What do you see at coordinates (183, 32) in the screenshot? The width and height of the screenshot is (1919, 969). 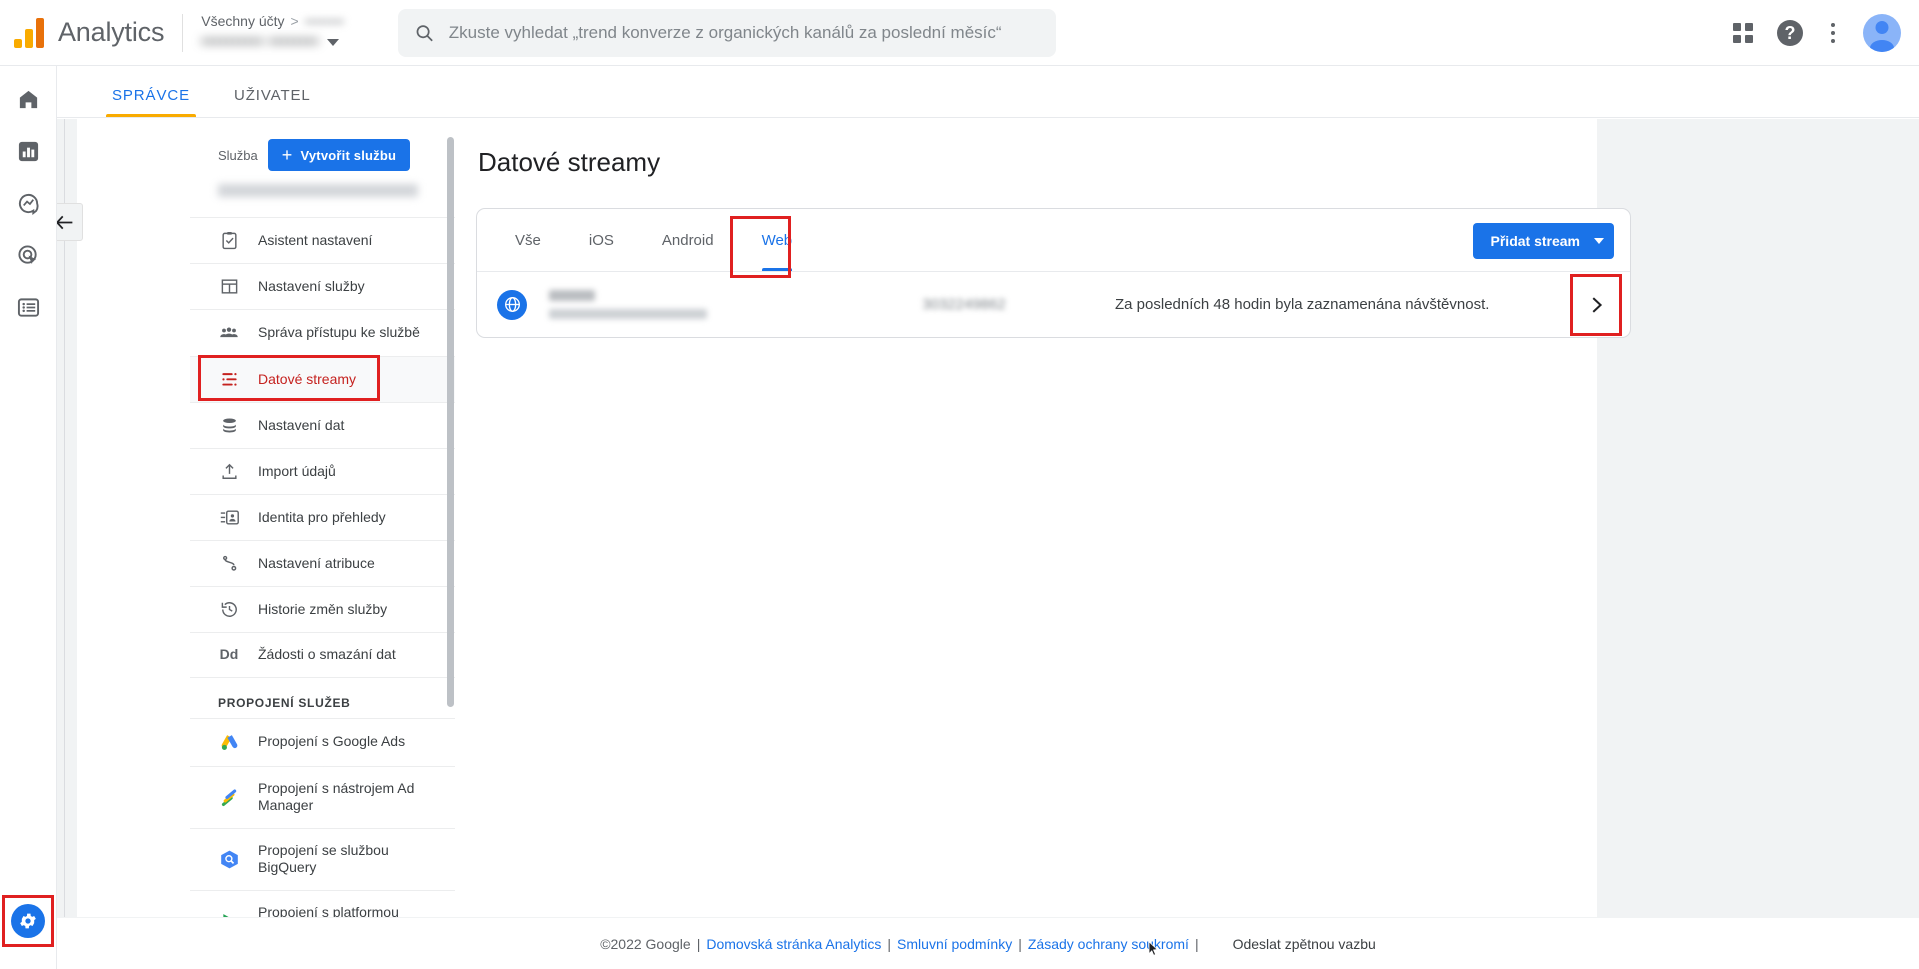 I see `header-divider` at bounding box center [183, 32].